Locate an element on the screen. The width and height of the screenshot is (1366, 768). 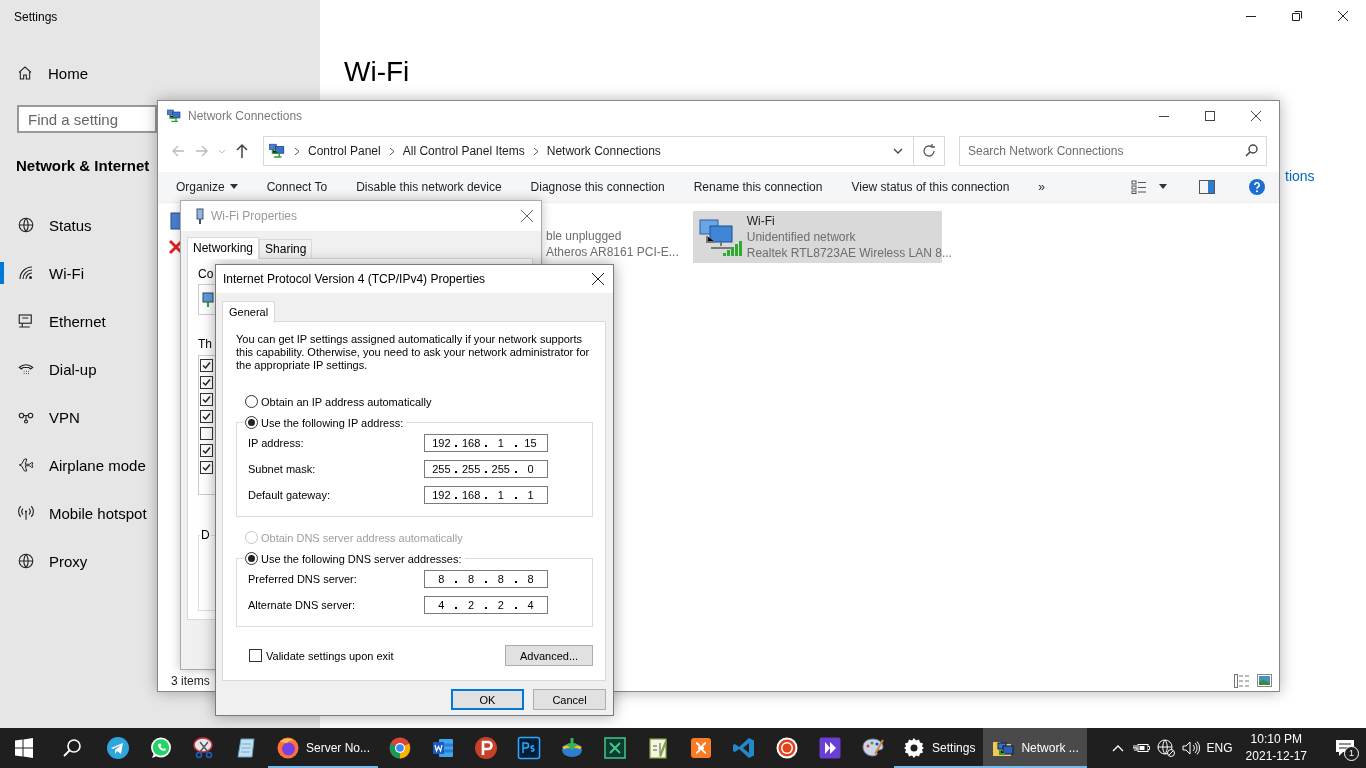
dropdown-caret-icon is located at coordinates (898, 151).